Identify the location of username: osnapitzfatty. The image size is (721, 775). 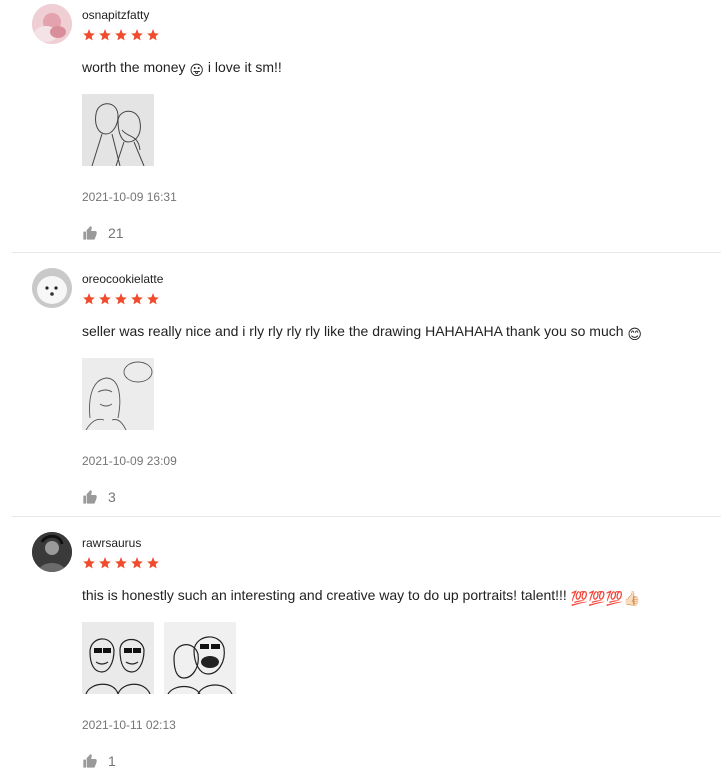
(401, 15).